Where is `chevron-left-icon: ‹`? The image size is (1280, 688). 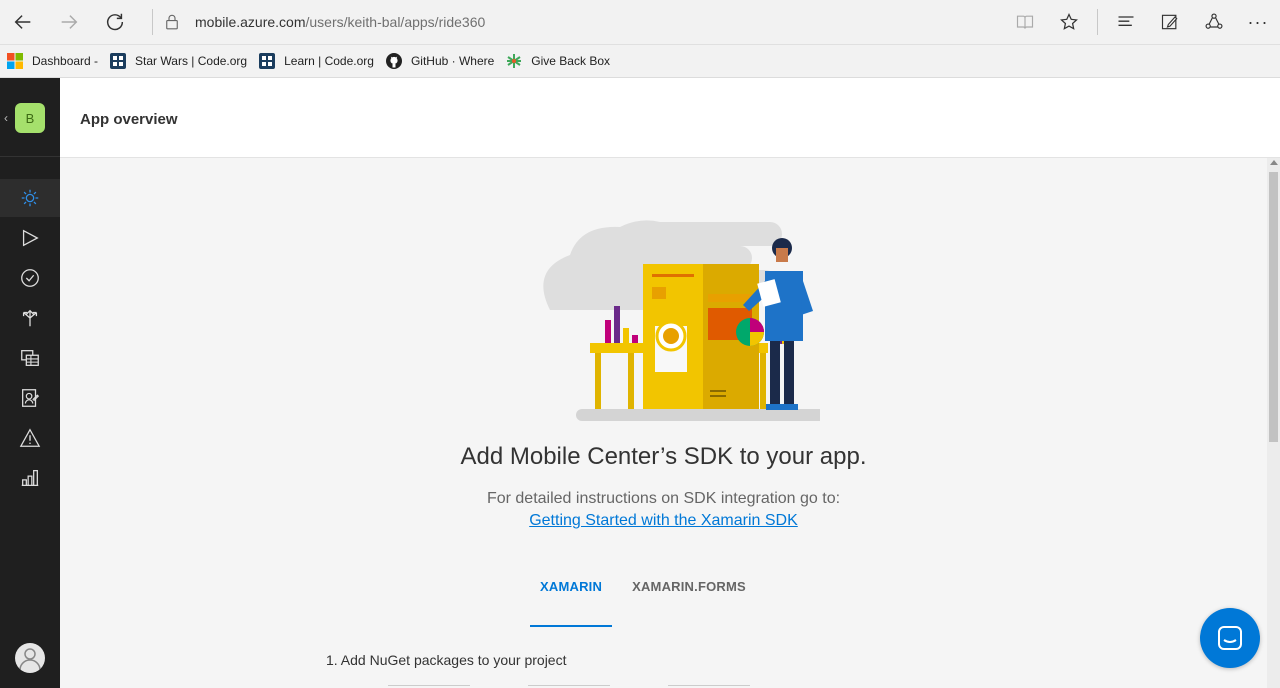 chevron-left-icon: ‹ is located at coordinates (6, 118).